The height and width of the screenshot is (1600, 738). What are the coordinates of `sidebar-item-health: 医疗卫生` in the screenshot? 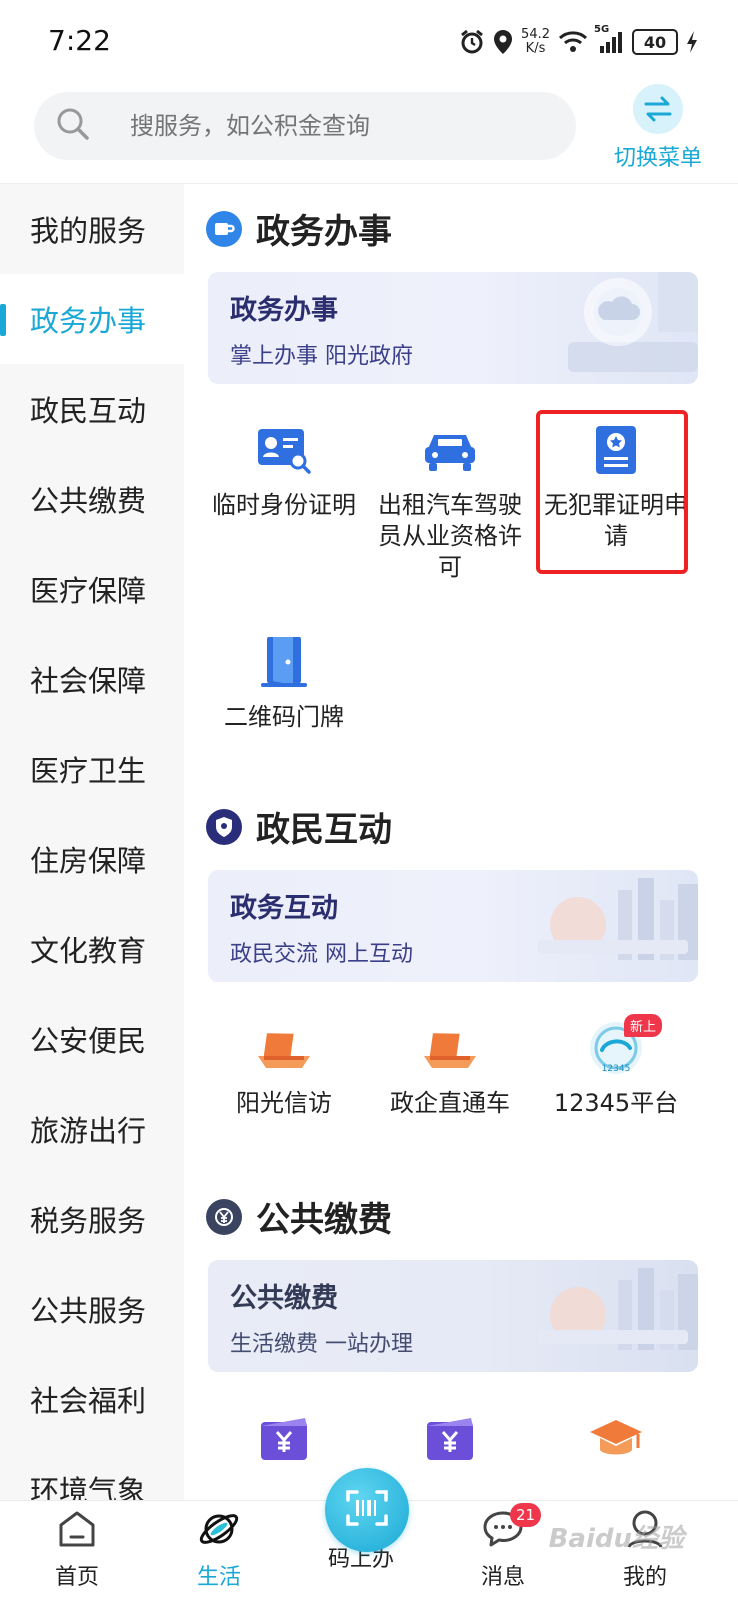 It's located at (92, 769).